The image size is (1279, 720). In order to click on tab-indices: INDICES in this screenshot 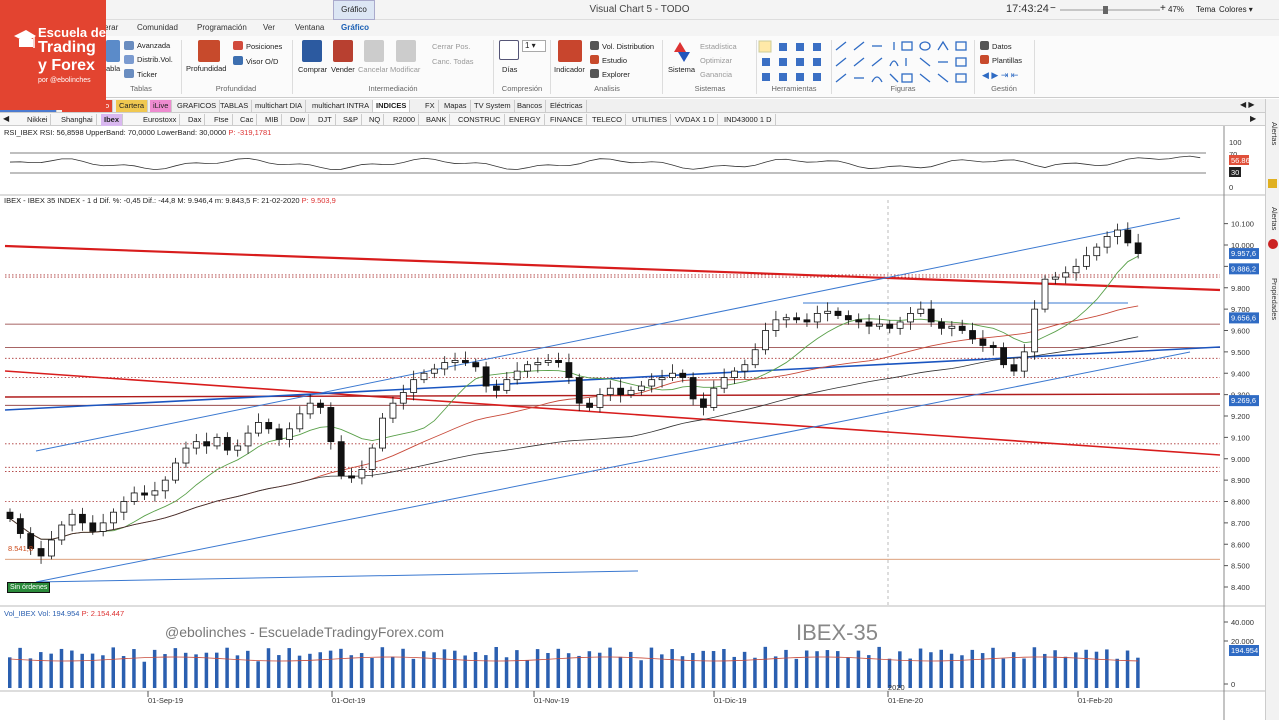, I will do `click(392, 106)`.